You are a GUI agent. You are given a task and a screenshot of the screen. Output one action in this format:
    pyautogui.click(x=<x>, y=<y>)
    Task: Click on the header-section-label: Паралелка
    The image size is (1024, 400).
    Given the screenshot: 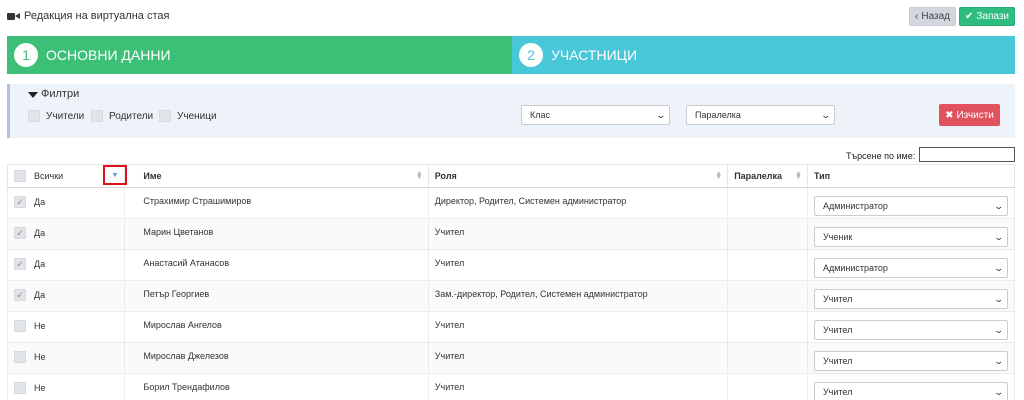 What is the action you would take?
    pyautogui.click(x=758, y=176)
    